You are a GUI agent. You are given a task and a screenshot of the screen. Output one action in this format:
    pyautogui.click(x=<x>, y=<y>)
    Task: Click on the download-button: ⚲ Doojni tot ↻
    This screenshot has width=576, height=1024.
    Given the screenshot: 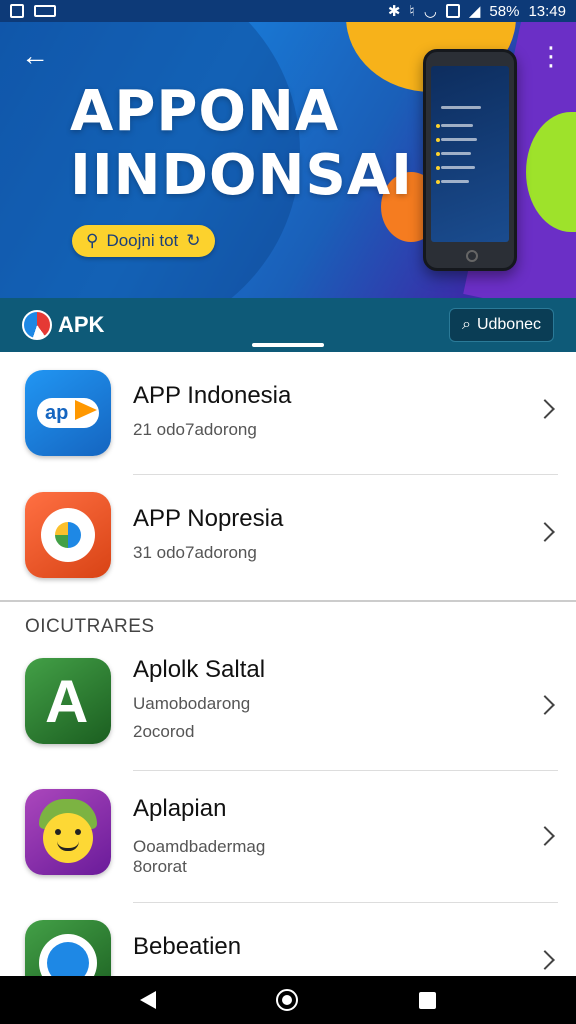 What is the action you would take?
    pyautogui.click(x=143, y=241)
    